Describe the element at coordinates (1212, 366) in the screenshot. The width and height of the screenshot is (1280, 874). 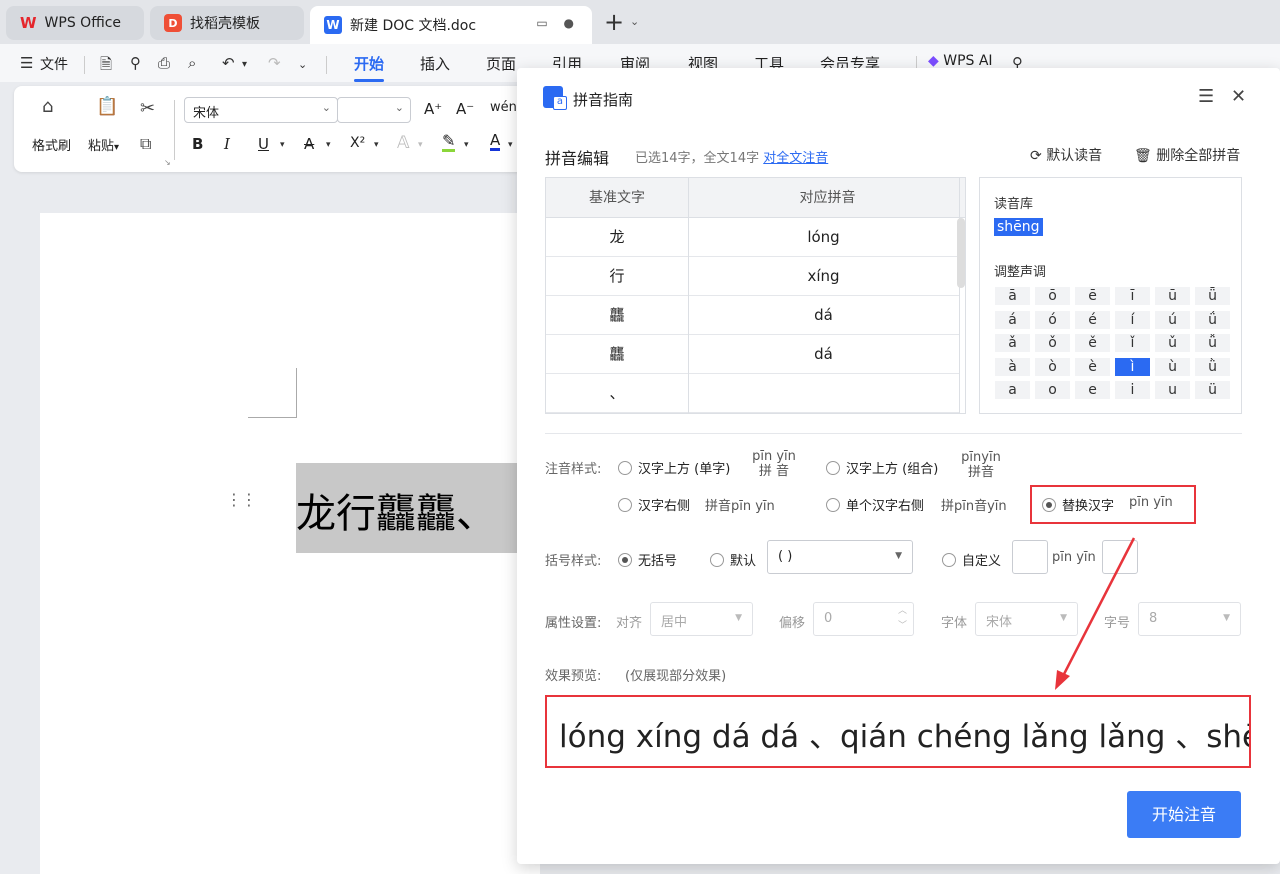
I see `tone-cell: ǜ` at that location.